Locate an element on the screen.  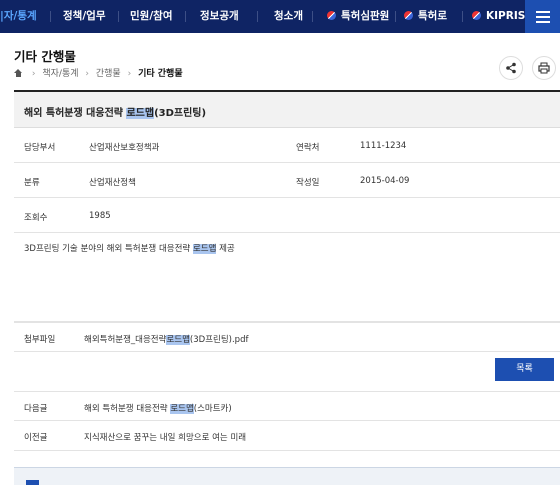
views-value: 1985 is located at coordinates (100, 216).